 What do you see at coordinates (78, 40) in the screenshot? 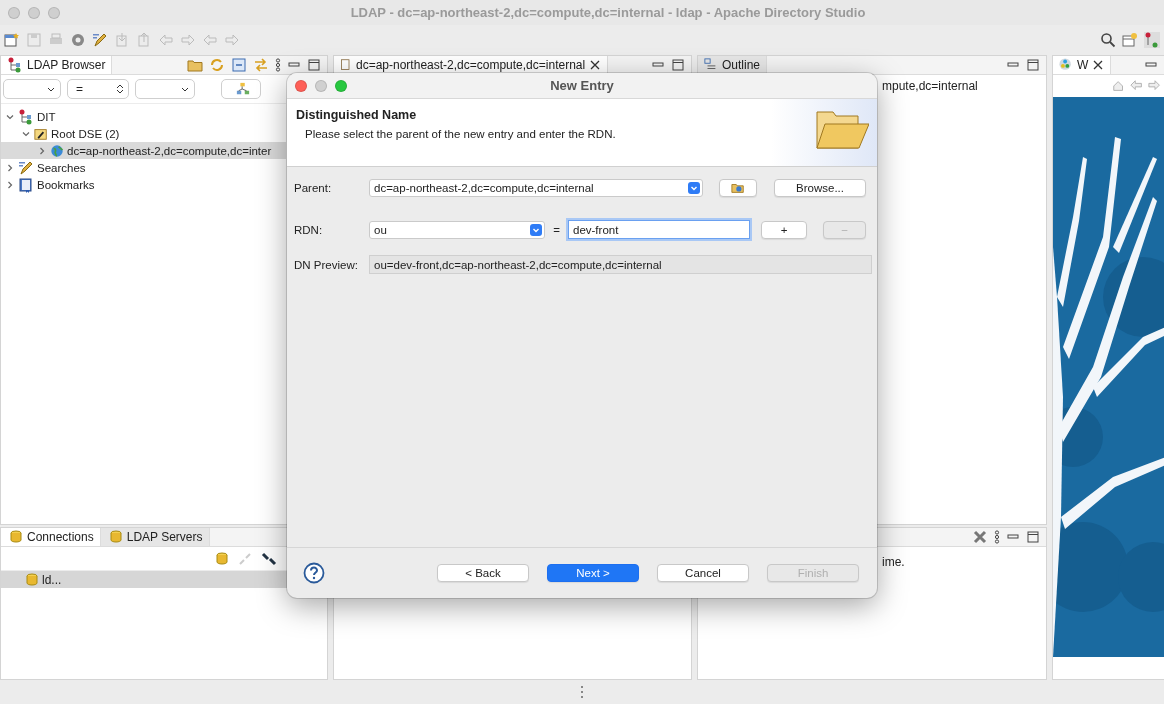
I see `gear-icon` at bounding box center [78, 40].